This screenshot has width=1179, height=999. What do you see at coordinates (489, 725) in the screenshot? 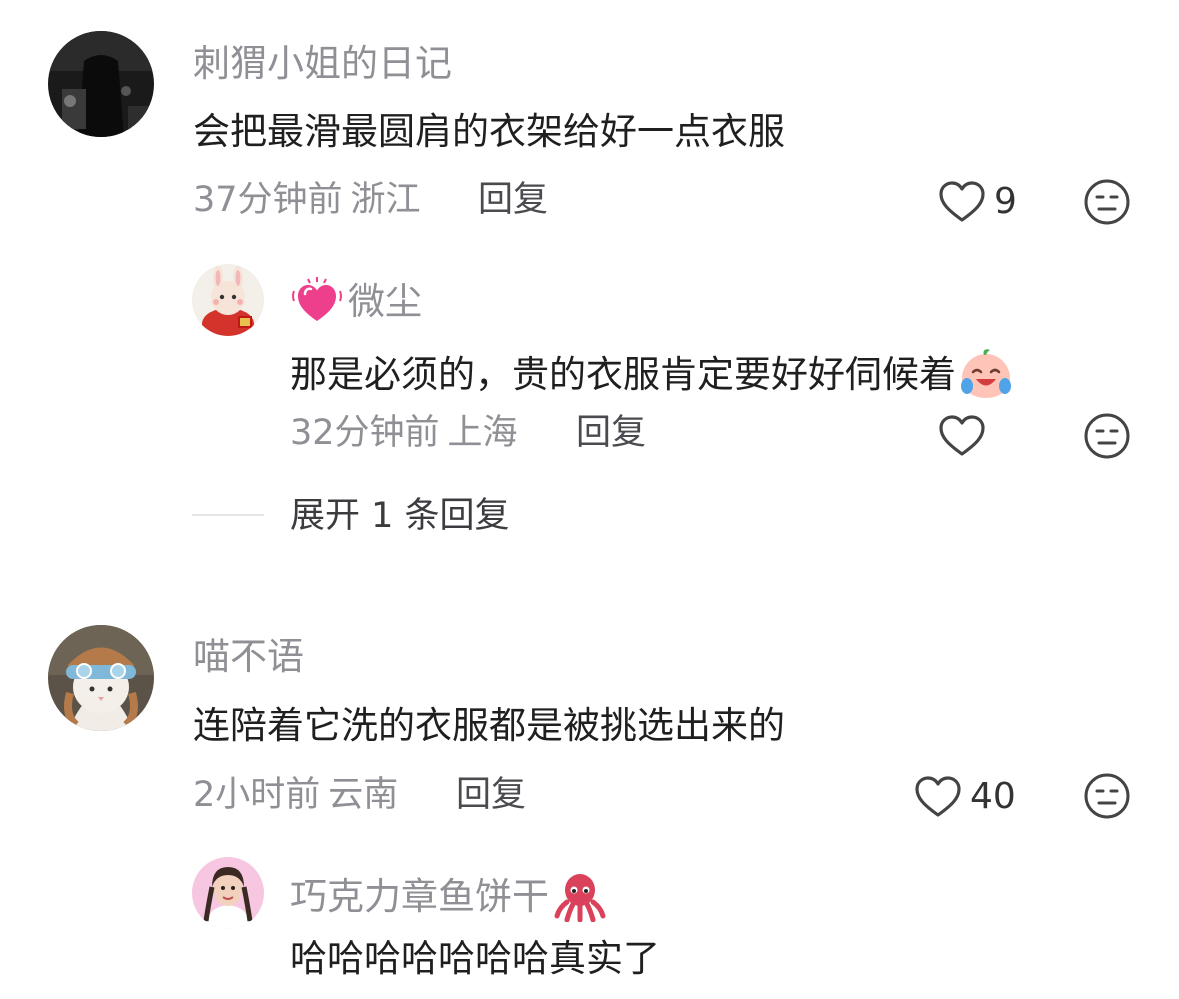
I see `comment-text: 连陪着它洗的衣服都是被挑选出来的` at bounding box center [489, 725].